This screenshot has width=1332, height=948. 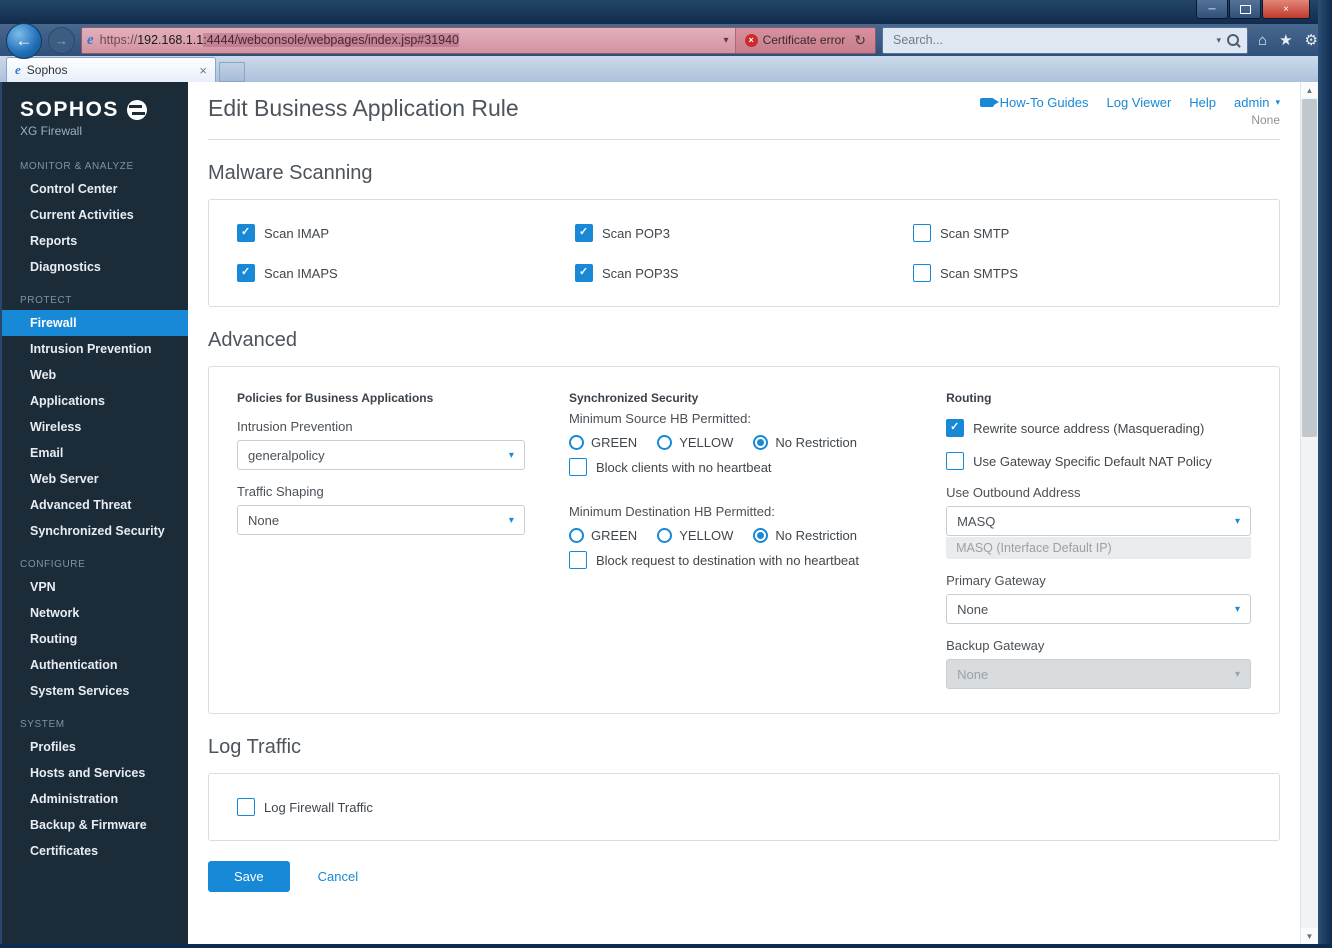 I want to click on checkbox-scan-smtps: Scan SMTPS, so click(x=1082, y=273).